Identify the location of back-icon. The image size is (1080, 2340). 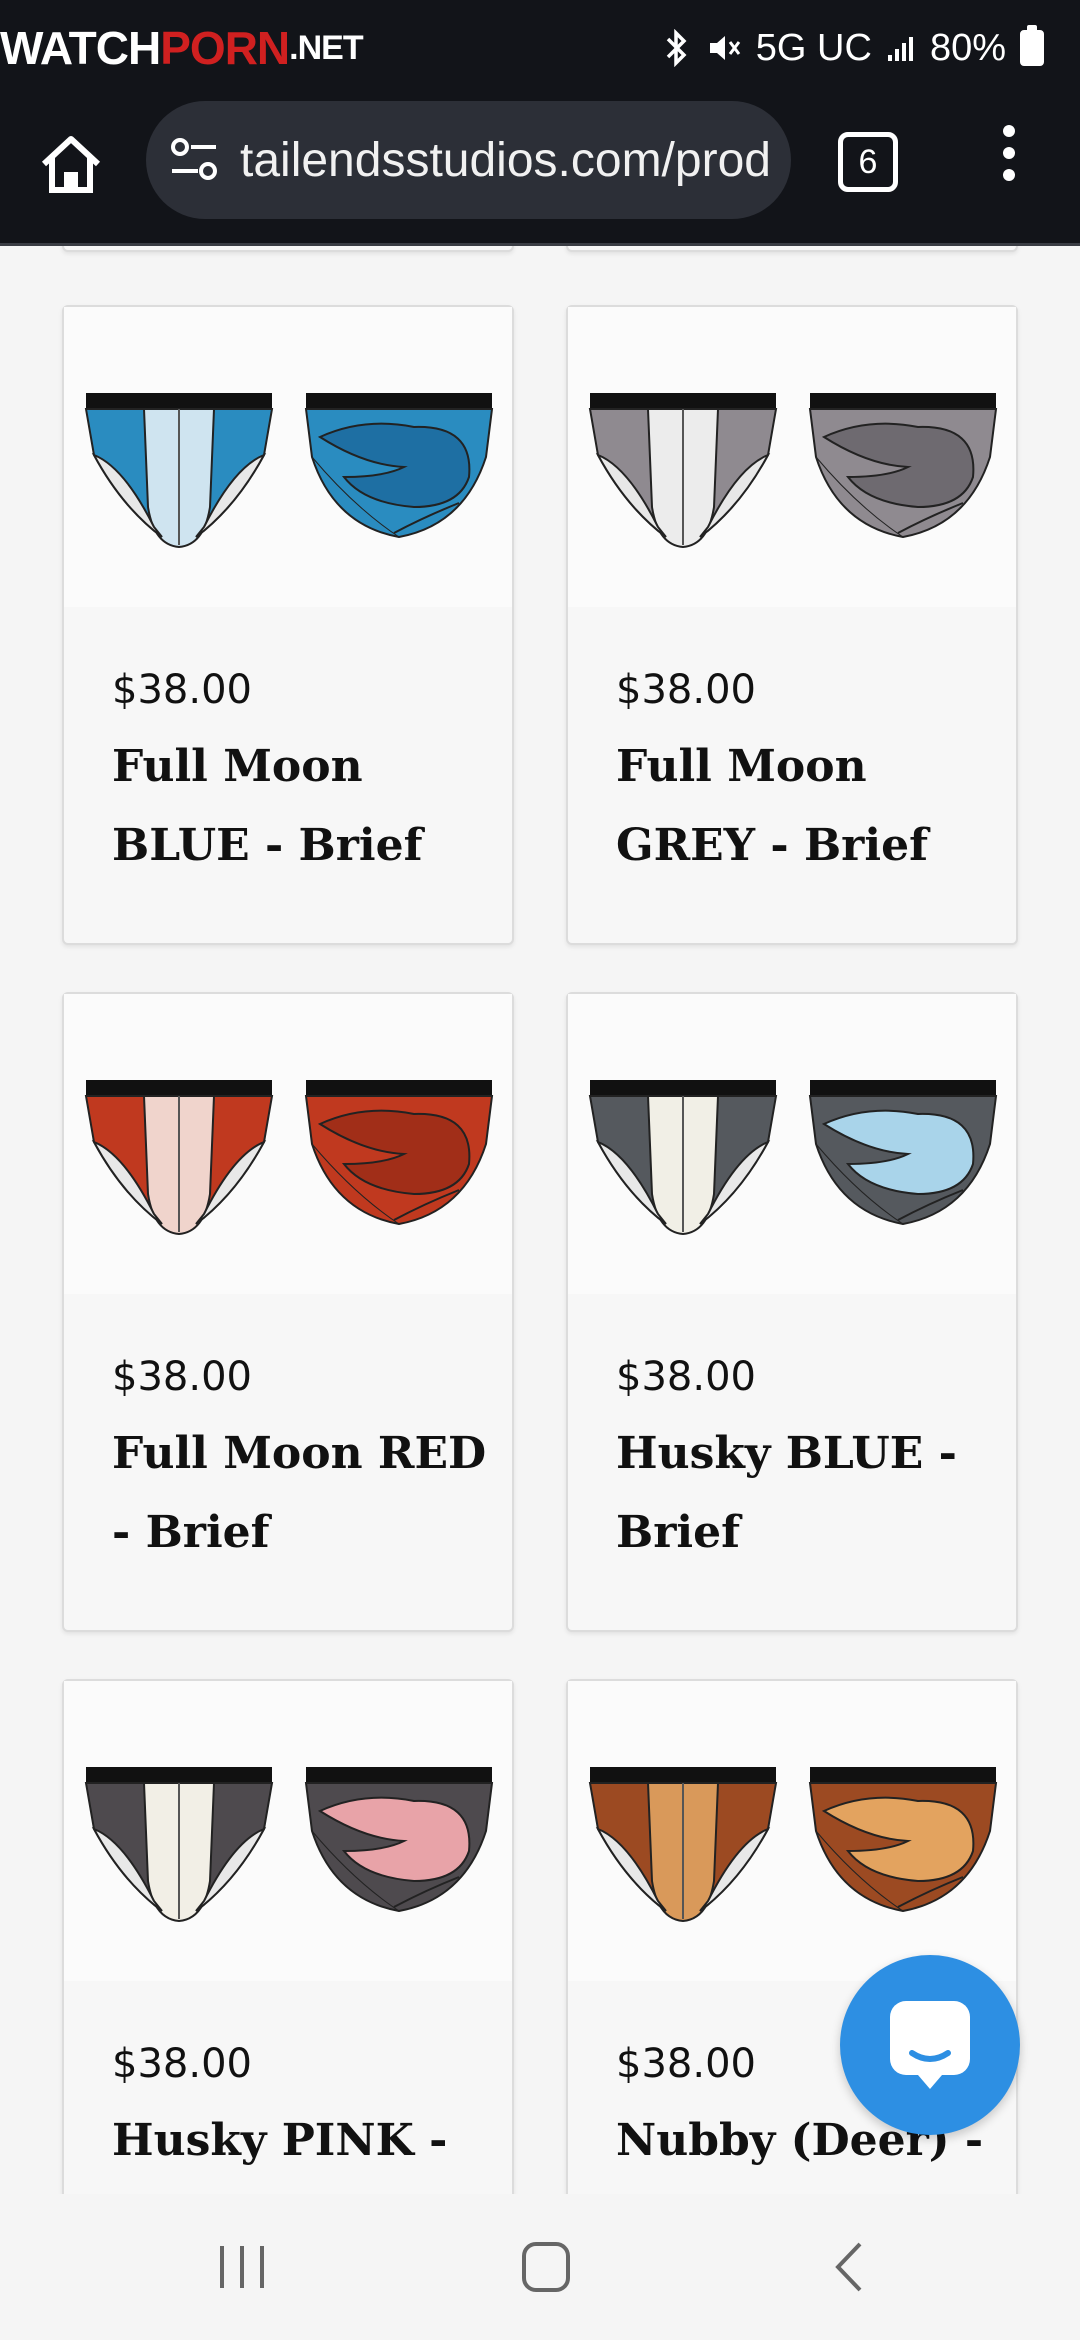
(850, 2267).